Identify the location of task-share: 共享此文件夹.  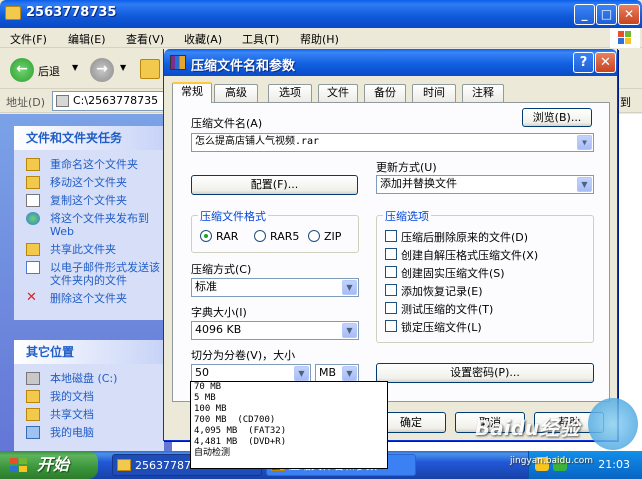
(89, 249).